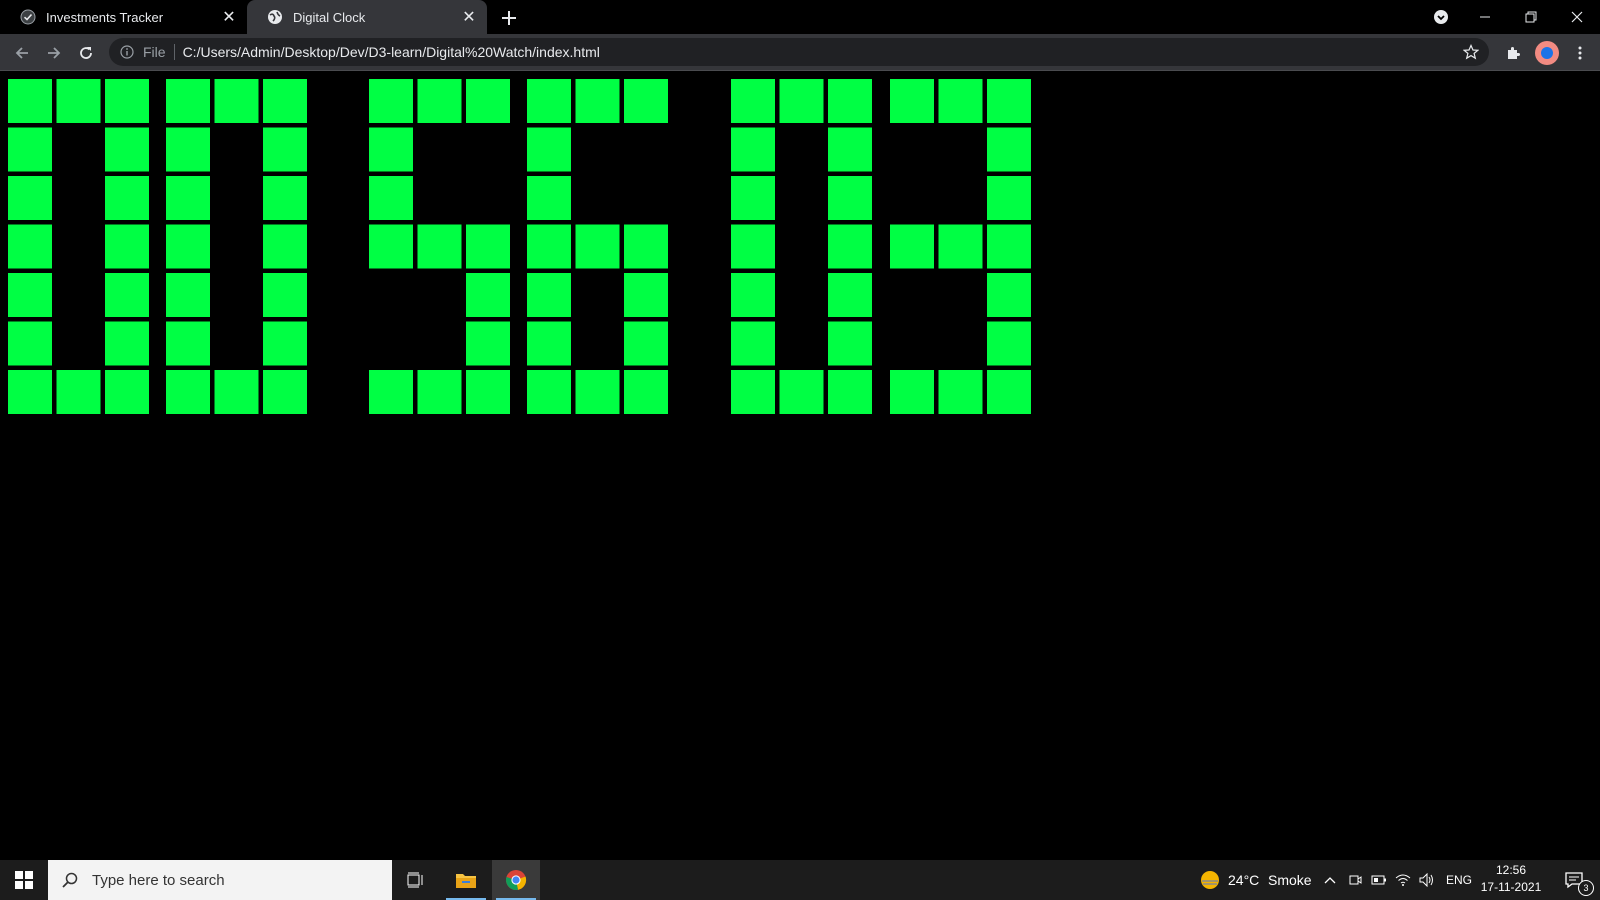 The width and height of the screenshot is (1600, 900). I want to click on taskbar-file-explorer, so click(466, 880).